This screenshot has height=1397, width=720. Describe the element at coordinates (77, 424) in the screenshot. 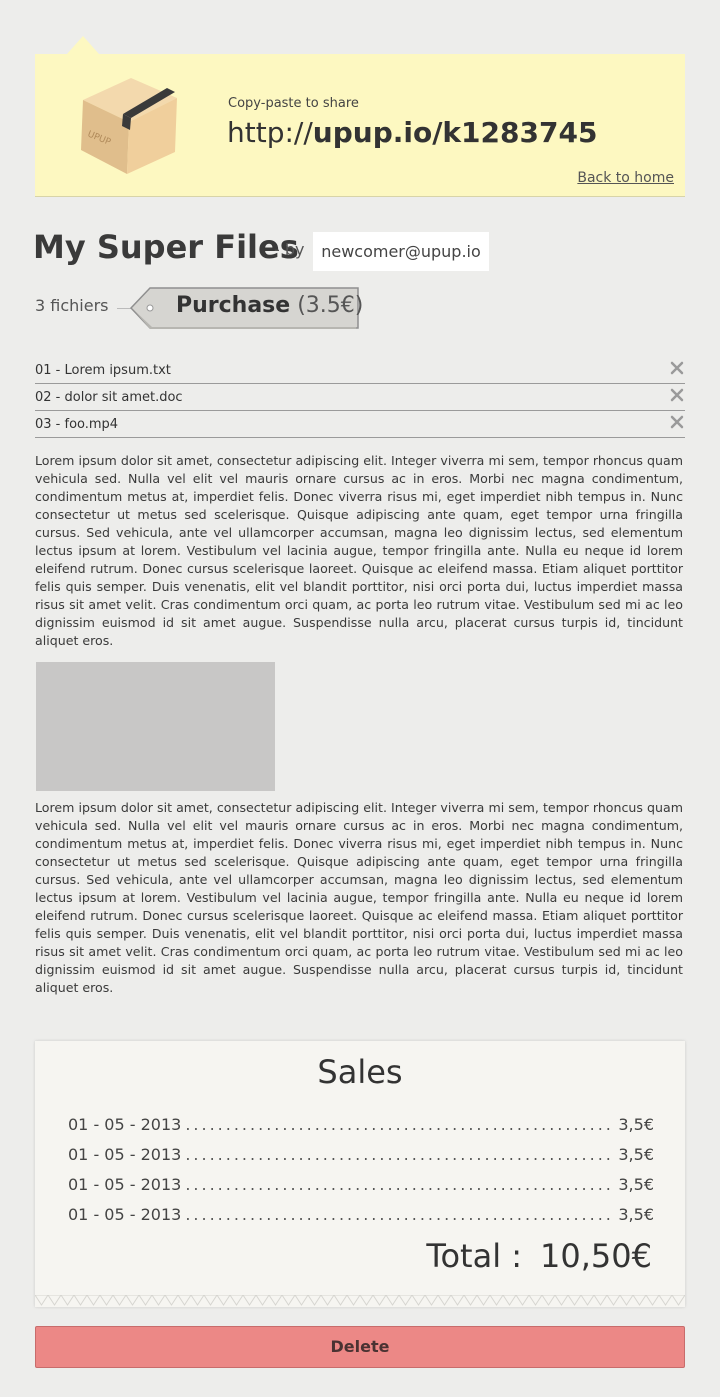

I see `file-name: 03 - foo.mp4` at that location.